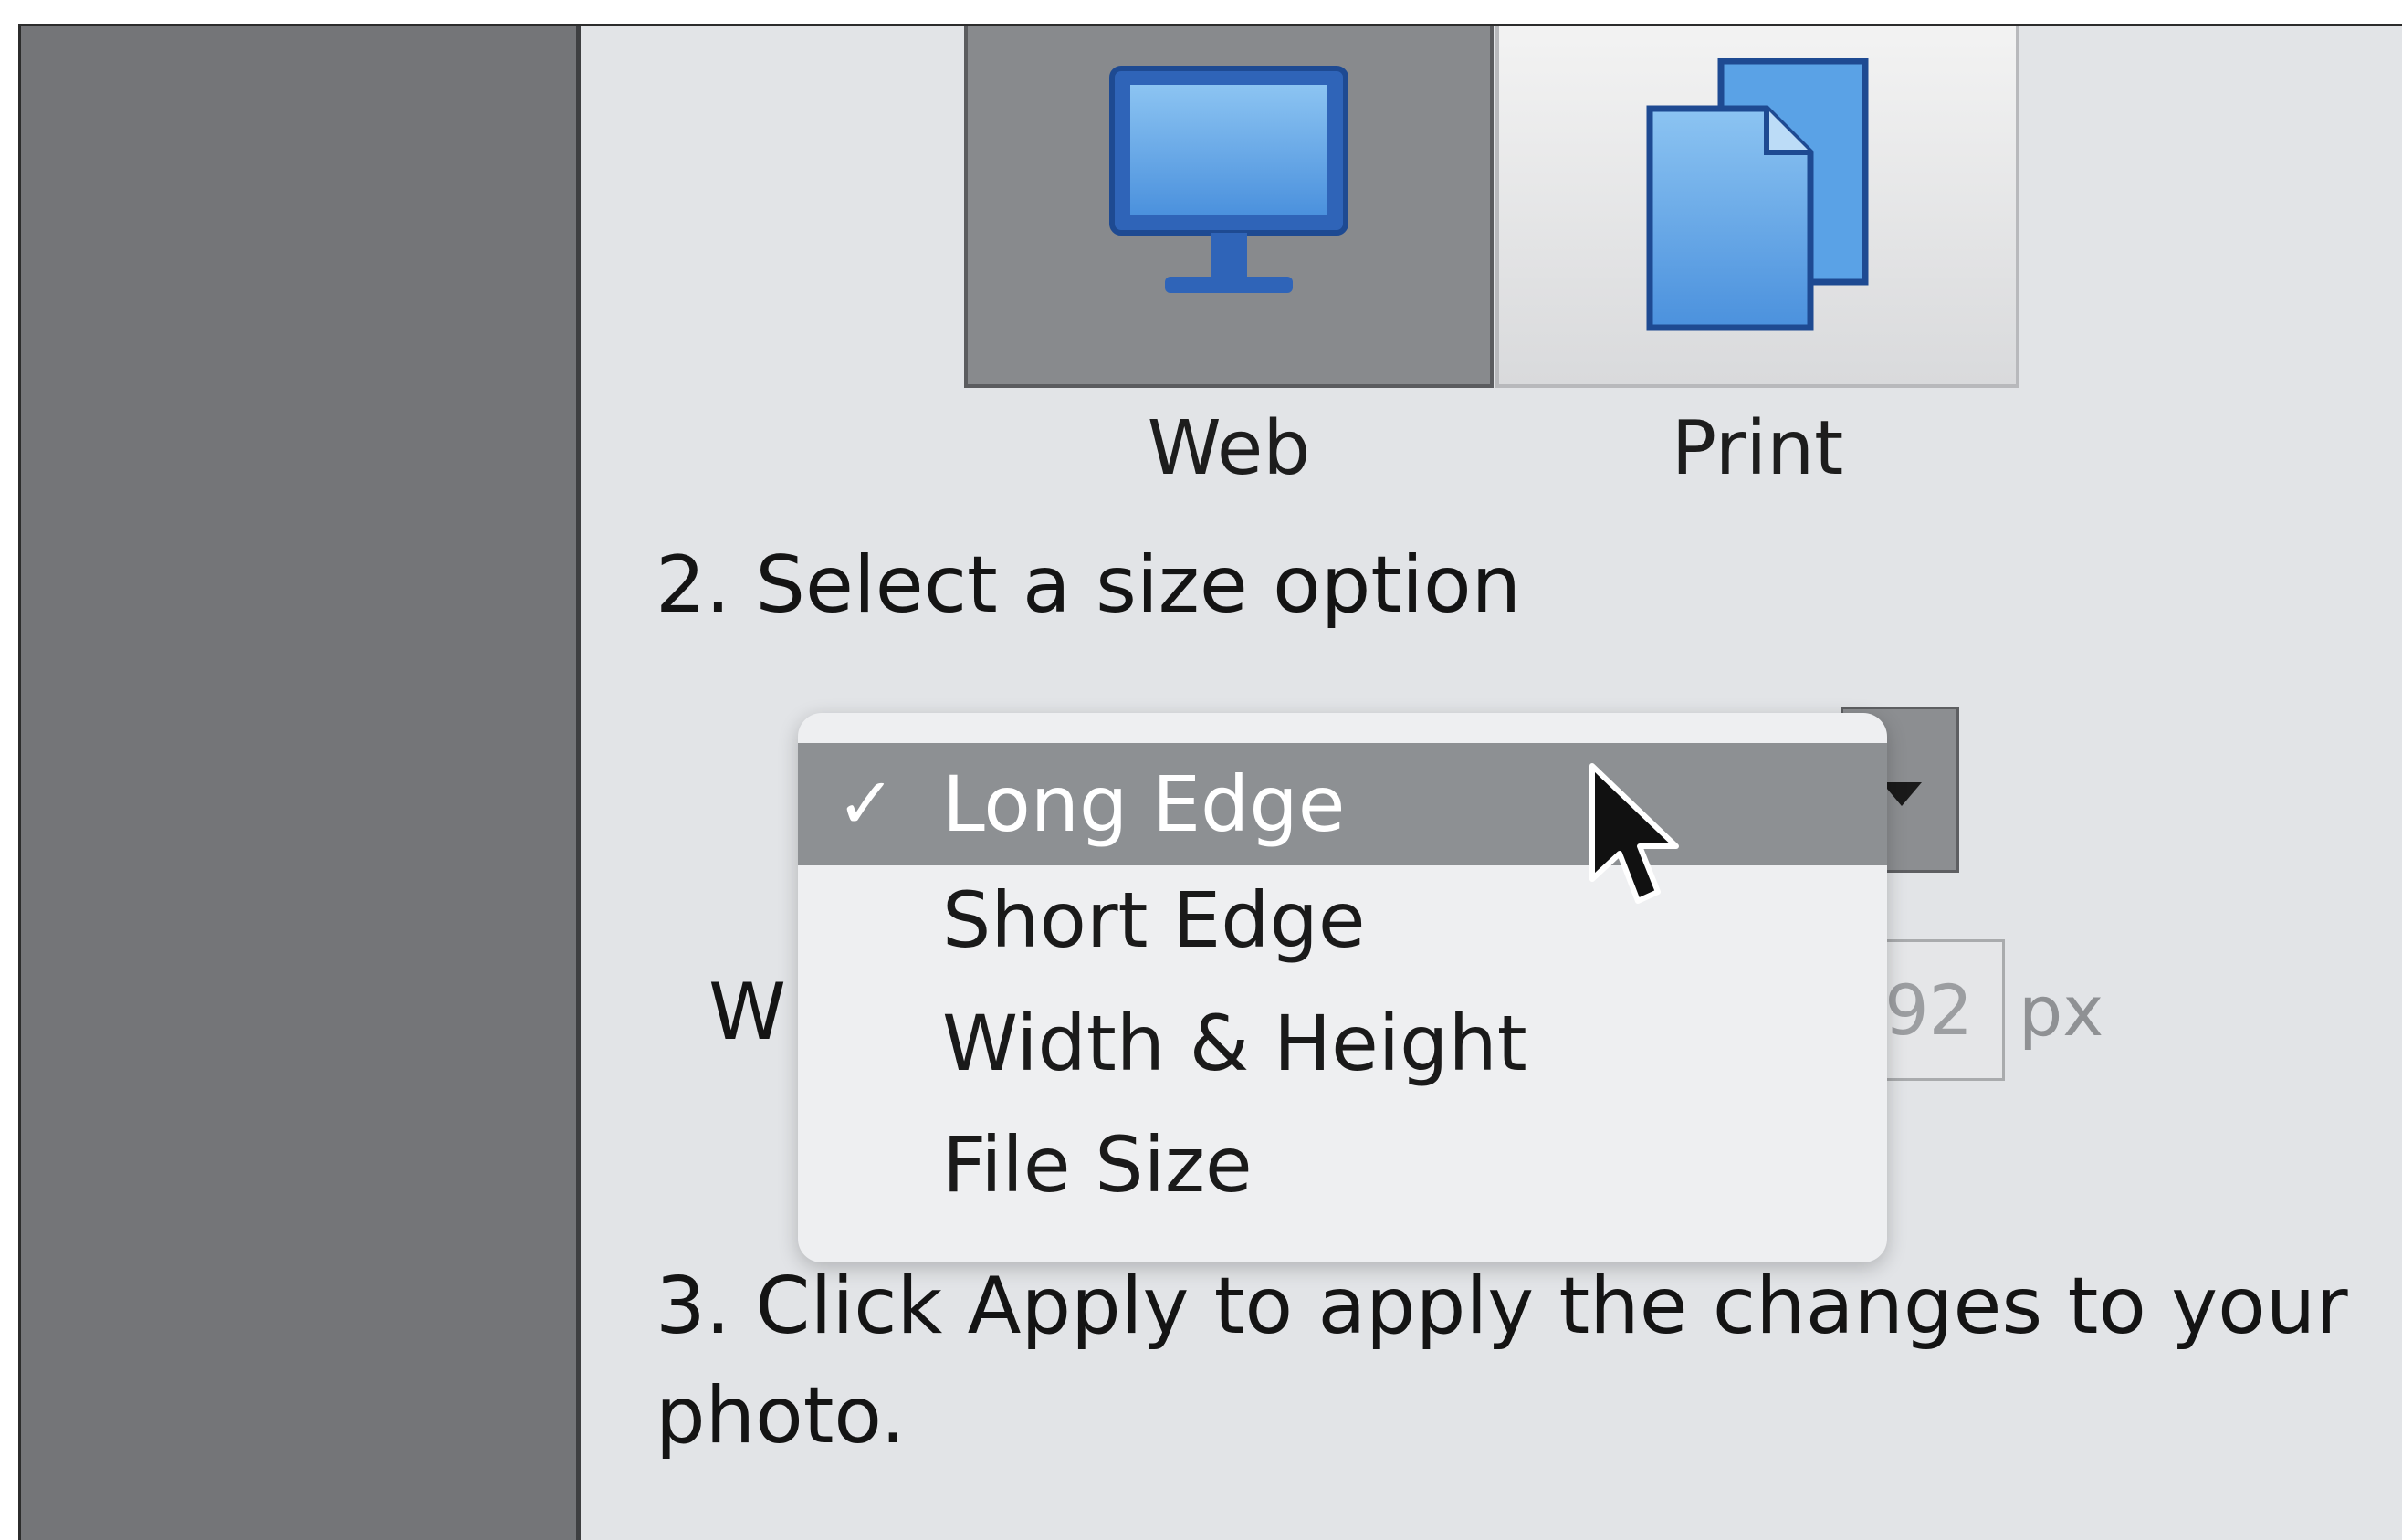  I want to click on step-2-instruction: 2. Select a size option, so click(1089, 585).